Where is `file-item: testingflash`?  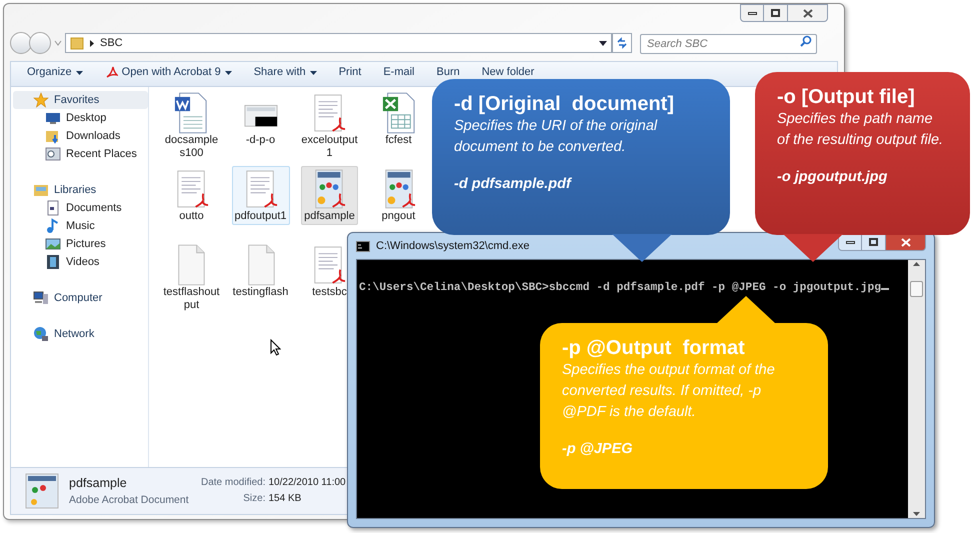 file-item: testingflash is located at coordinates (261, 271).